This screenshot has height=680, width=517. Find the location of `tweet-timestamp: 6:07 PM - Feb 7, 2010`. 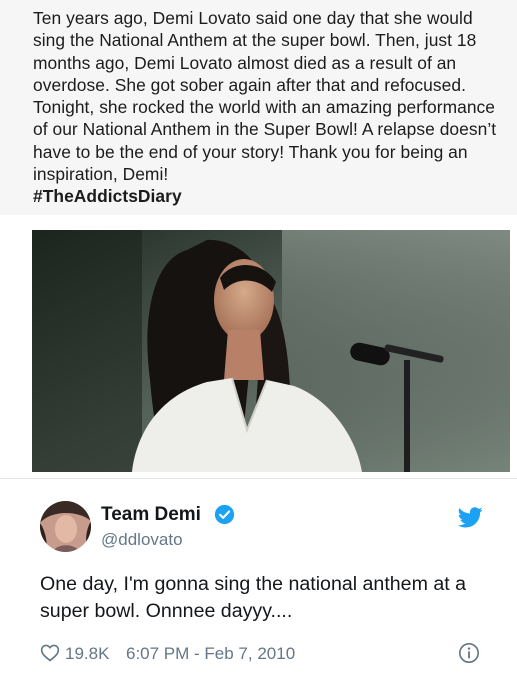

tweet-timestamp: 6:07 PM - Feb 7, 2010 is located at coordinates (210, 654).